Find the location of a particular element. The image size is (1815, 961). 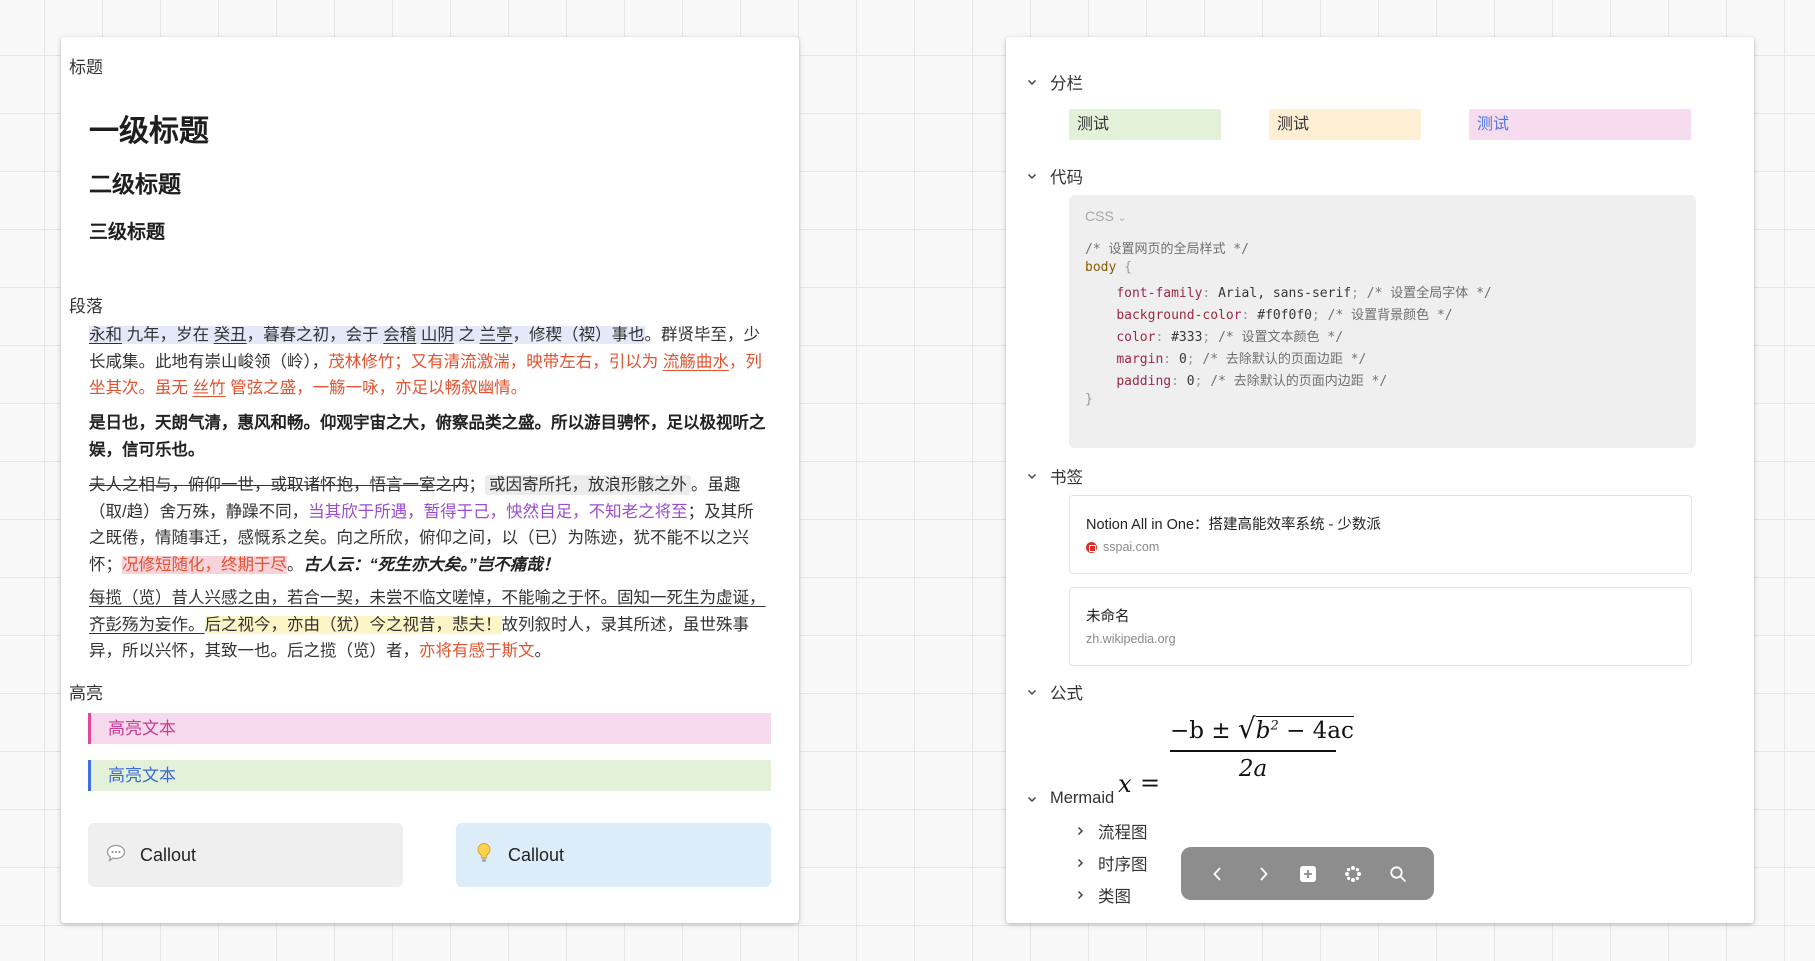

forward-button is located at coordinates (1263, 874).